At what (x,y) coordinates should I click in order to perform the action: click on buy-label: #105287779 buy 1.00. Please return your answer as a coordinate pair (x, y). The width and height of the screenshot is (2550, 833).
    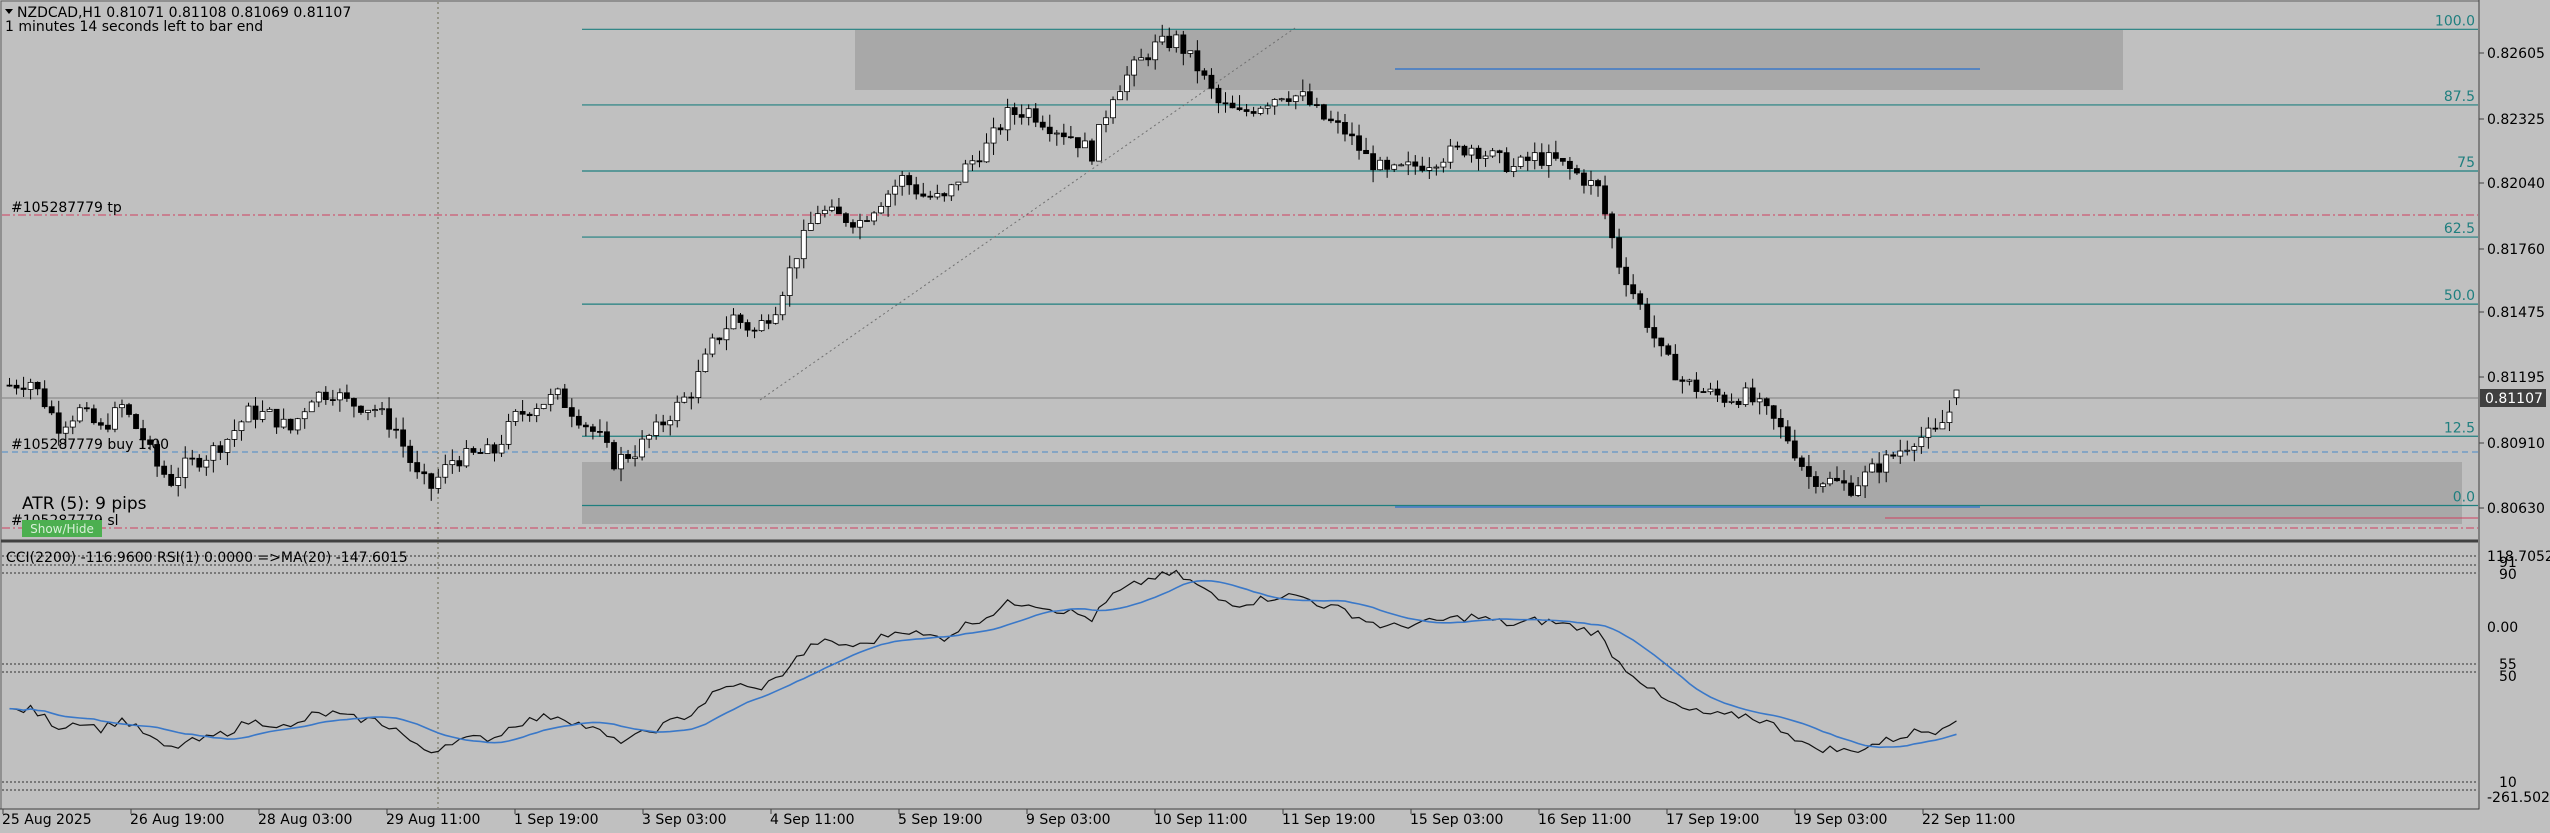
    Looking at the image, I should click on (90, 445).